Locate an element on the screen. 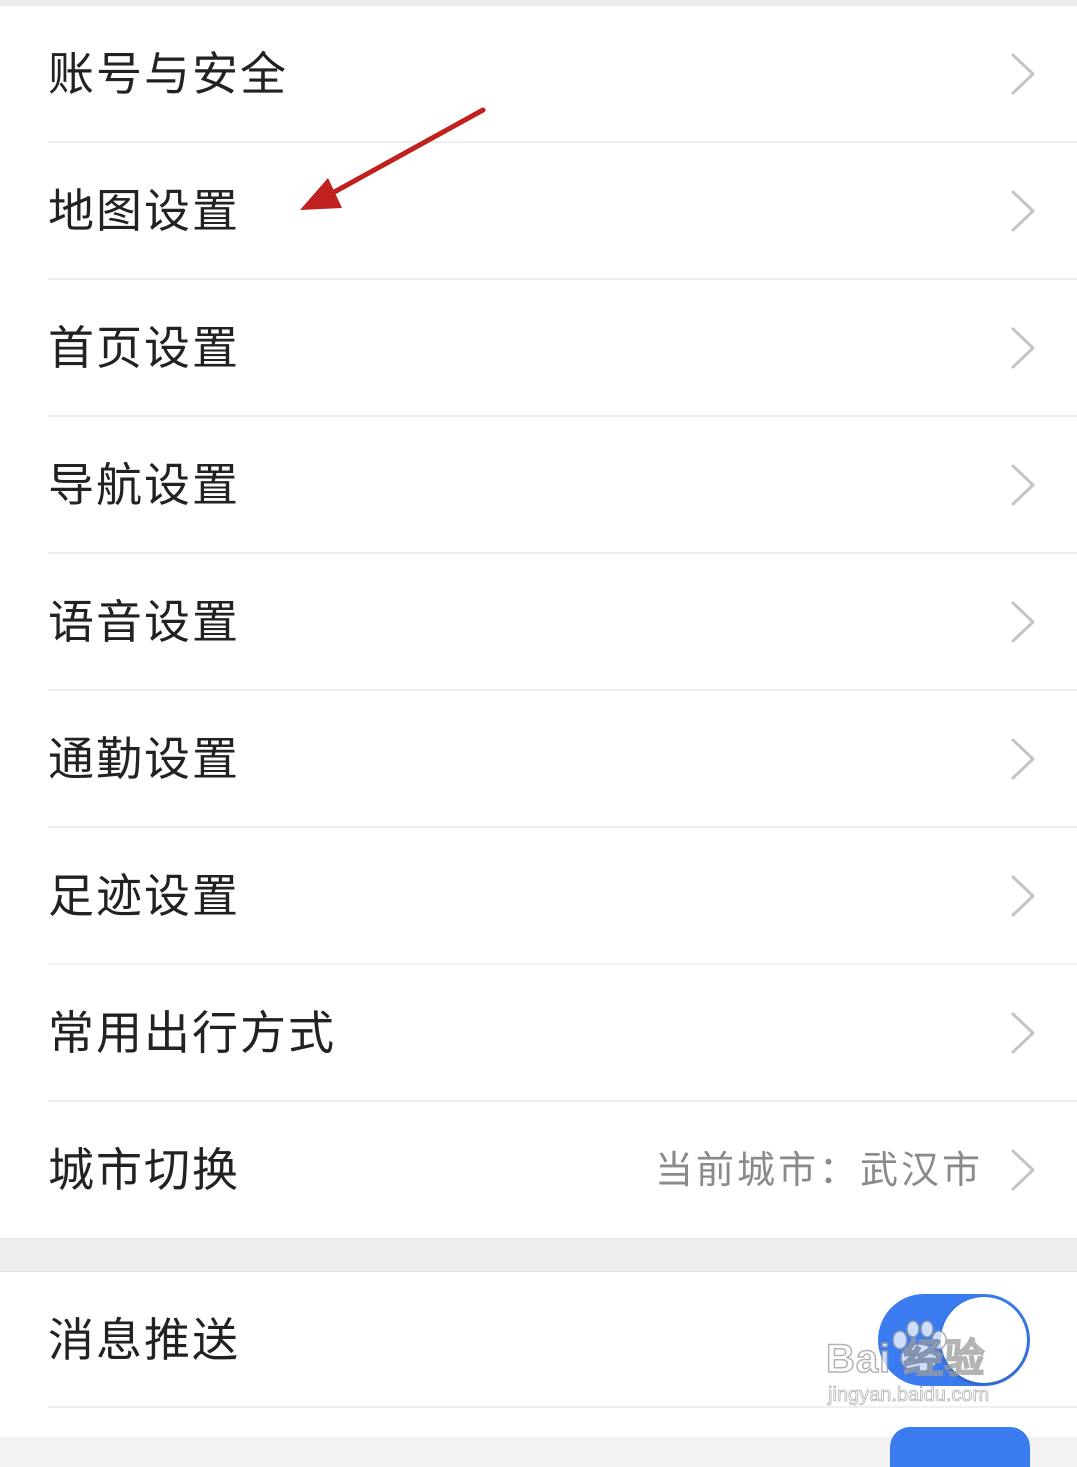 The height and width of the screenshot is (1467, 1077). section-separator is located at coordinates (538, 1255).